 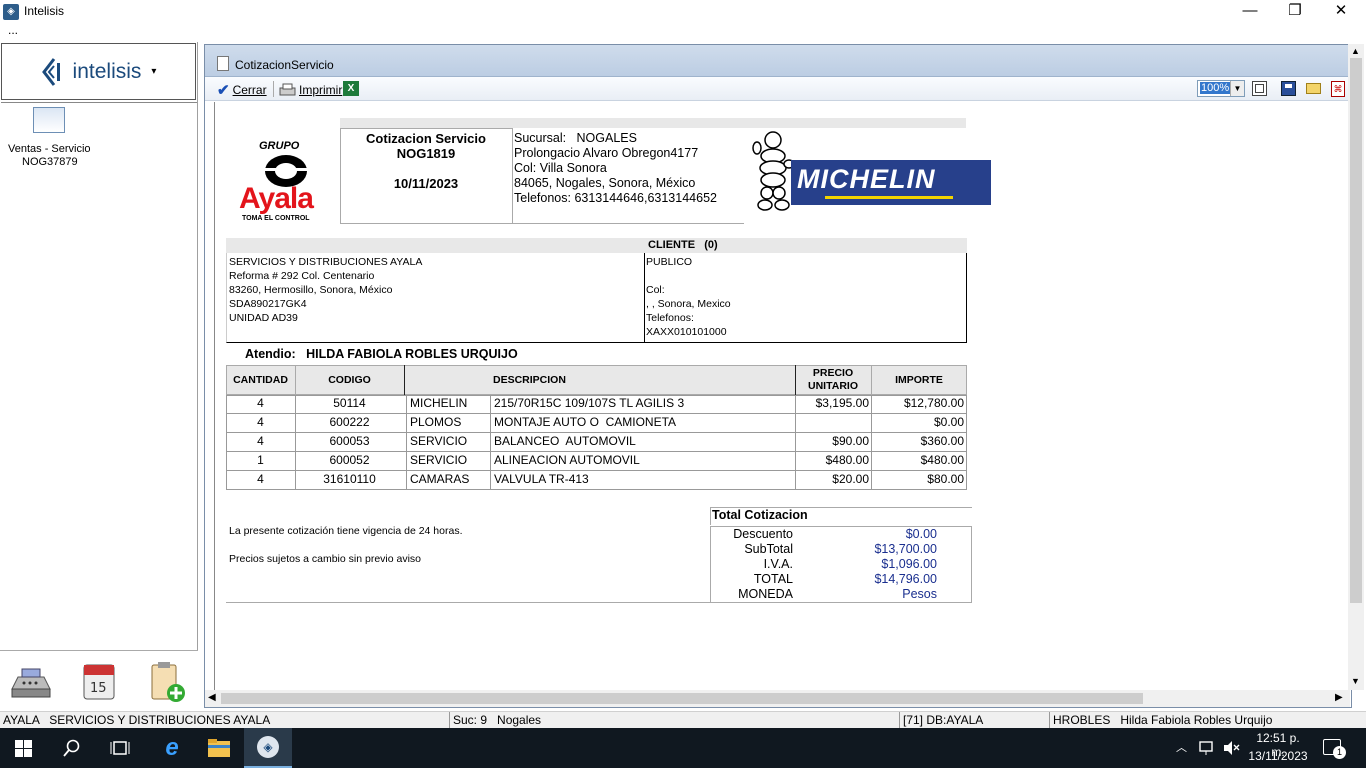 What do you see at coordinates (778, 61) in the screenshot?
I see `document-titlebar: CotizacionServicio` at bounding box center [778, 61].